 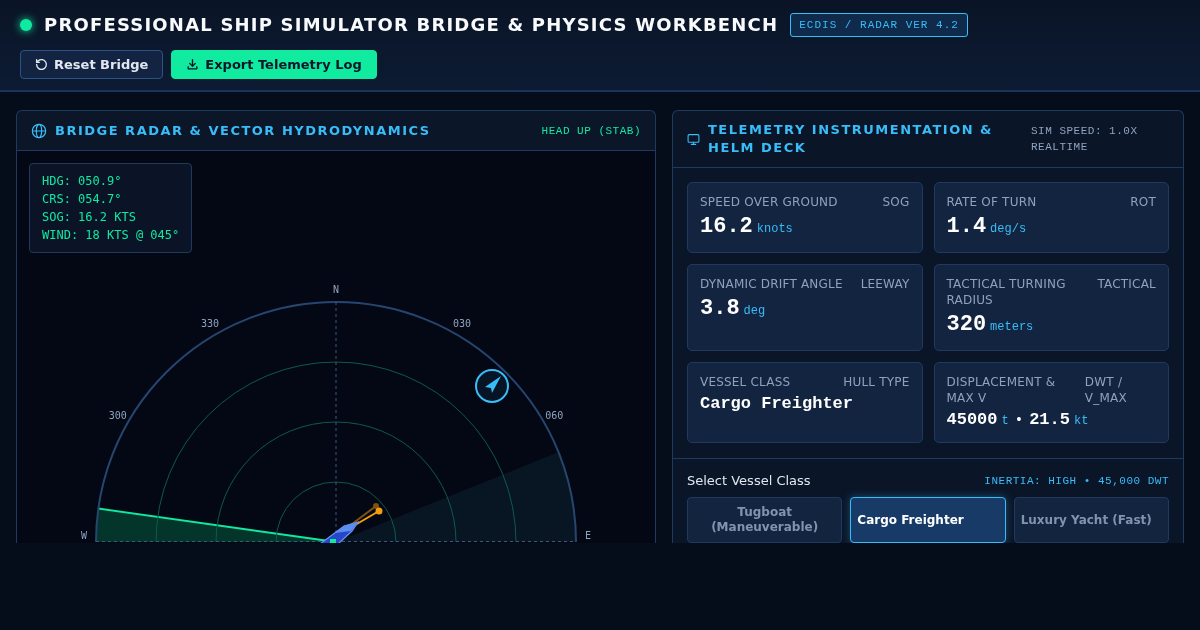 What do you see at coordinates (1049, 420) in the screenshot?
I see `metric-value: 21.5` at bounding box center [1049, 420].